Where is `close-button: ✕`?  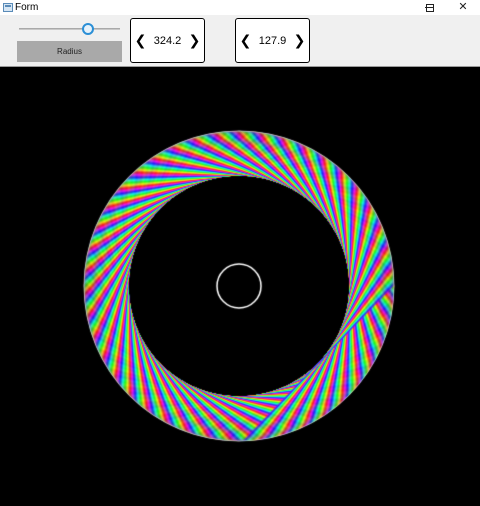 close-button: ✕ is located at coordinates (463, 7).